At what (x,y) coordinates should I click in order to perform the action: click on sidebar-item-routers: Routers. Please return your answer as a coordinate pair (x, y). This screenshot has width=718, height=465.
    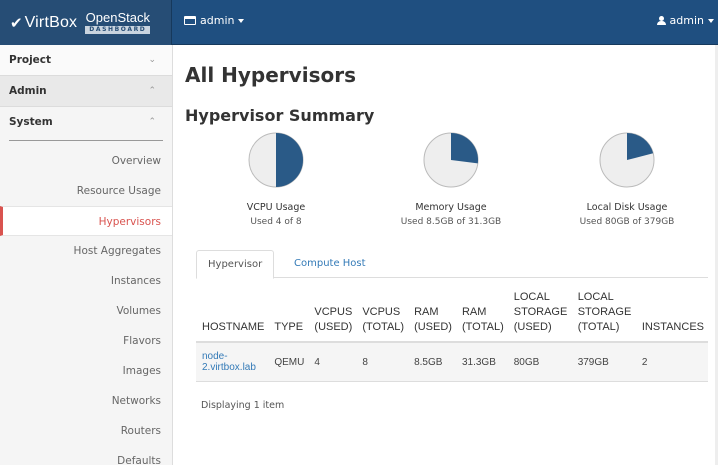
    Looking at the image, I should click on (86, 431).